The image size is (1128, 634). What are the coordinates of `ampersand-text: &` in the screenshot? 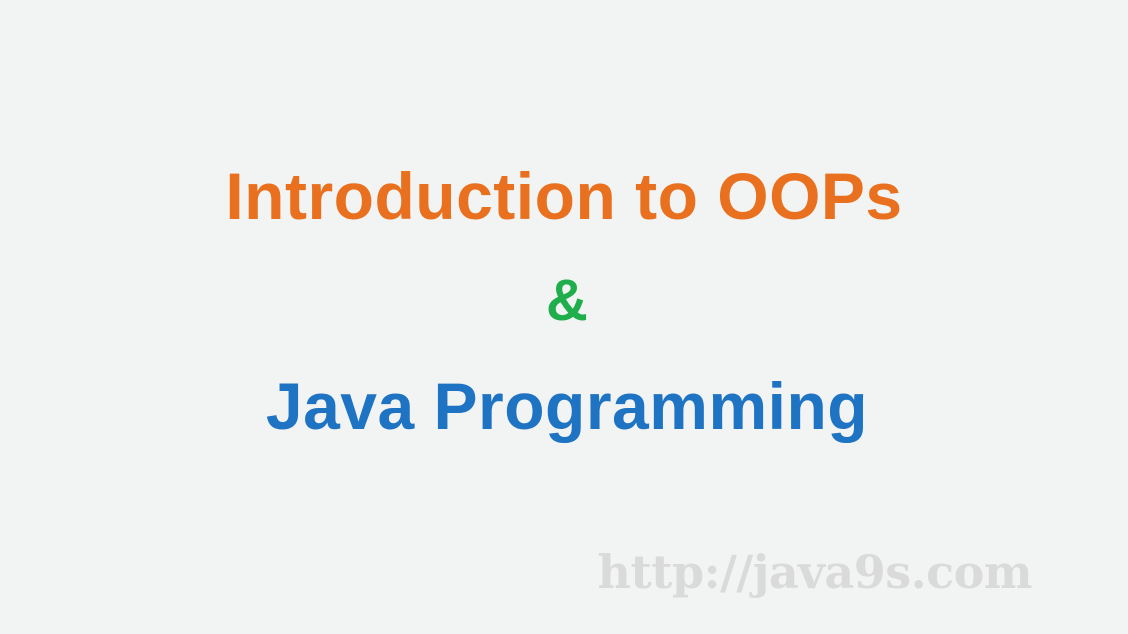 It's located at (567, 300).